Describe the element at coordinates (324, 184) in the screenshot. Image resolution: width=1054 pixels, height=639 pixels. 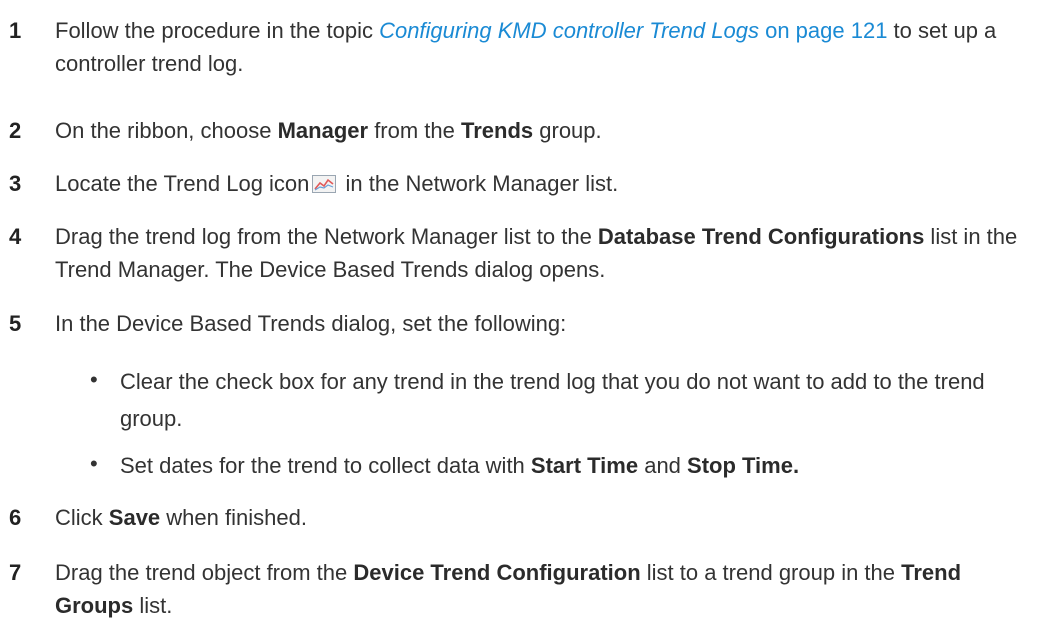
I see `trend-log-icon` at that location.